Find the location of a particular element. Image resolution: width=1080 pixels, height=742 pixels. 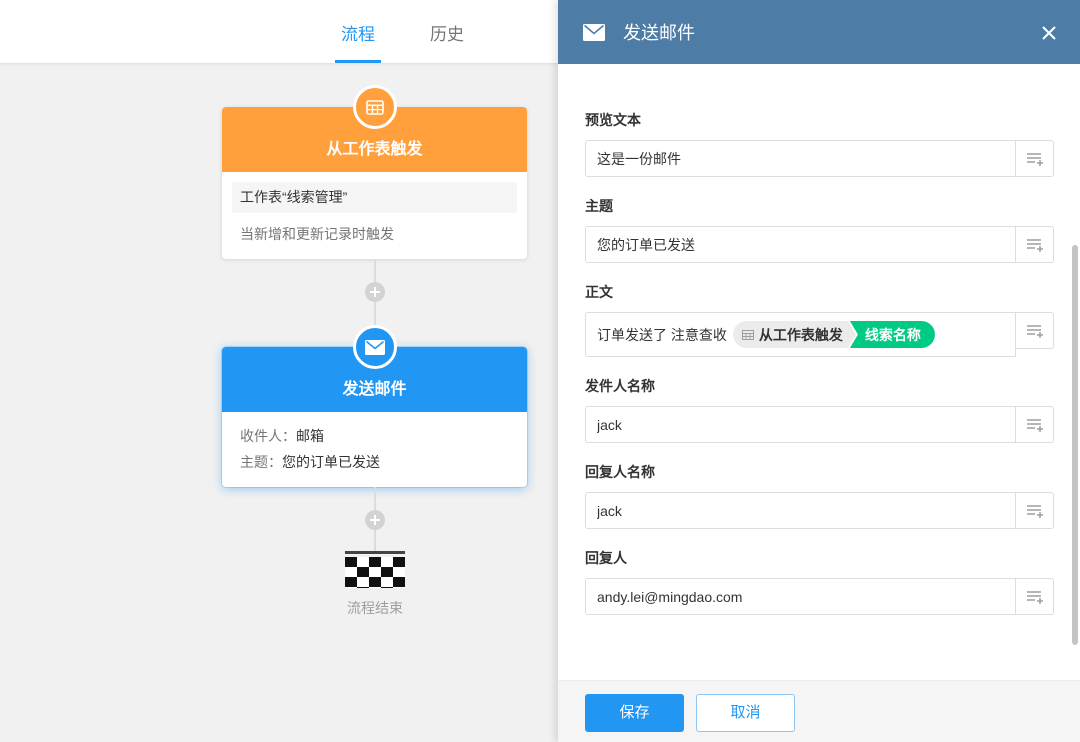

field-preview-text: 预览文本 is located at coordinates (832, 143).